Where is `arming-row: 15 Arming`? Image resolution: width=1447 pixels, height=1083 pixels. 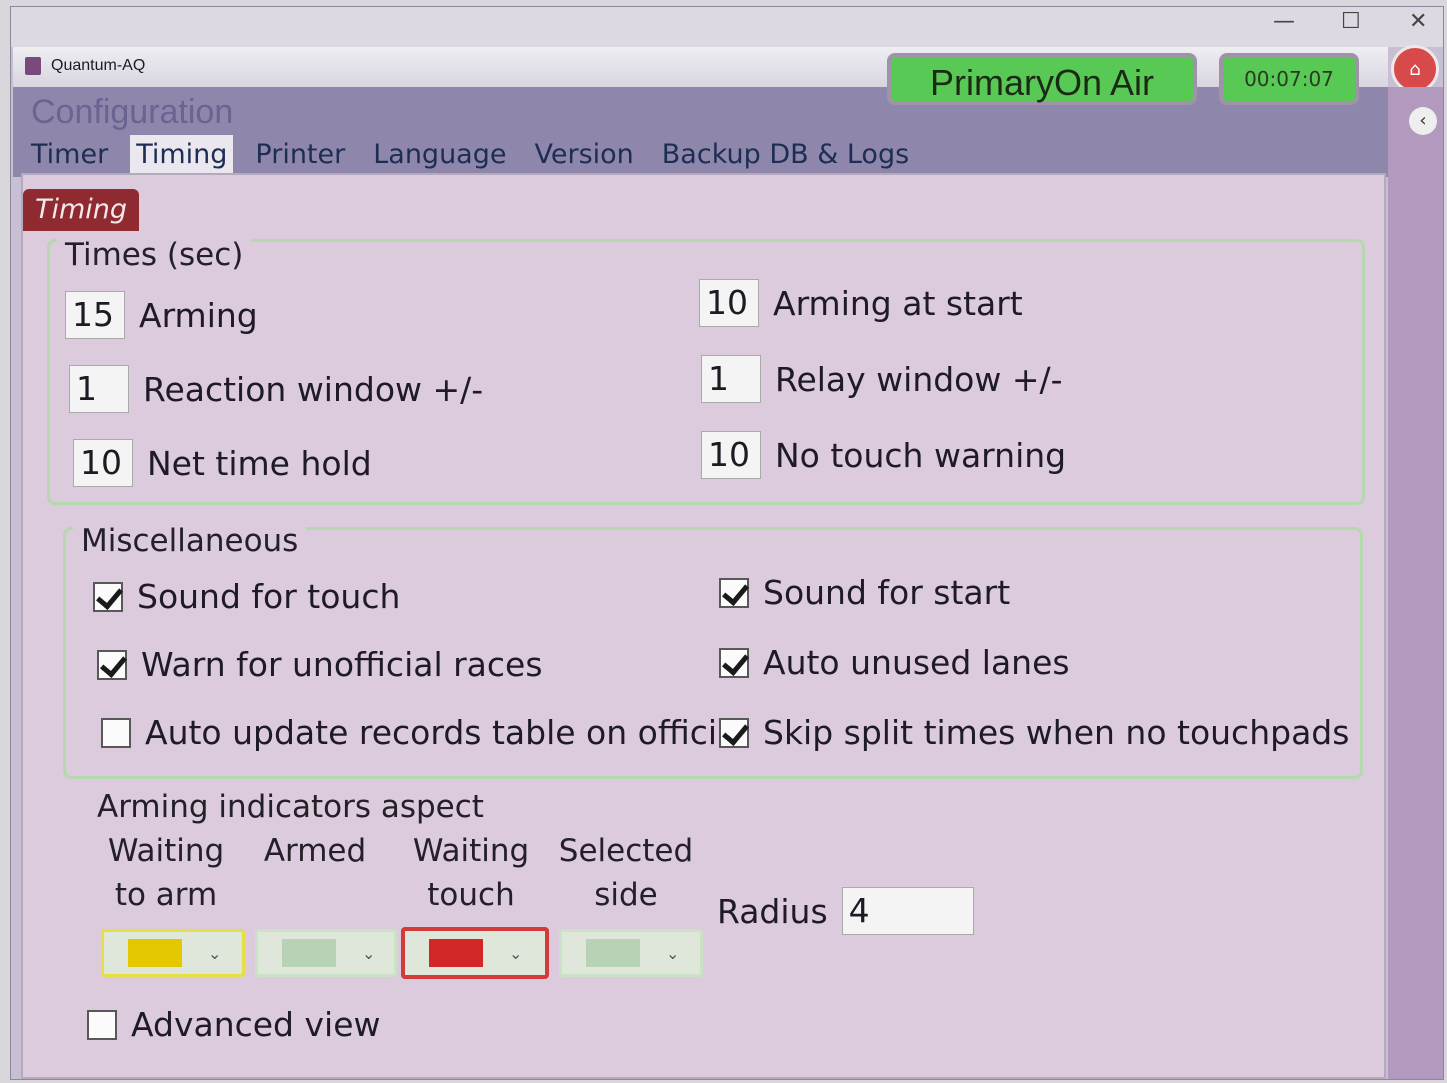
arming-row: 15 Arming is located at coordinates (161, 315).